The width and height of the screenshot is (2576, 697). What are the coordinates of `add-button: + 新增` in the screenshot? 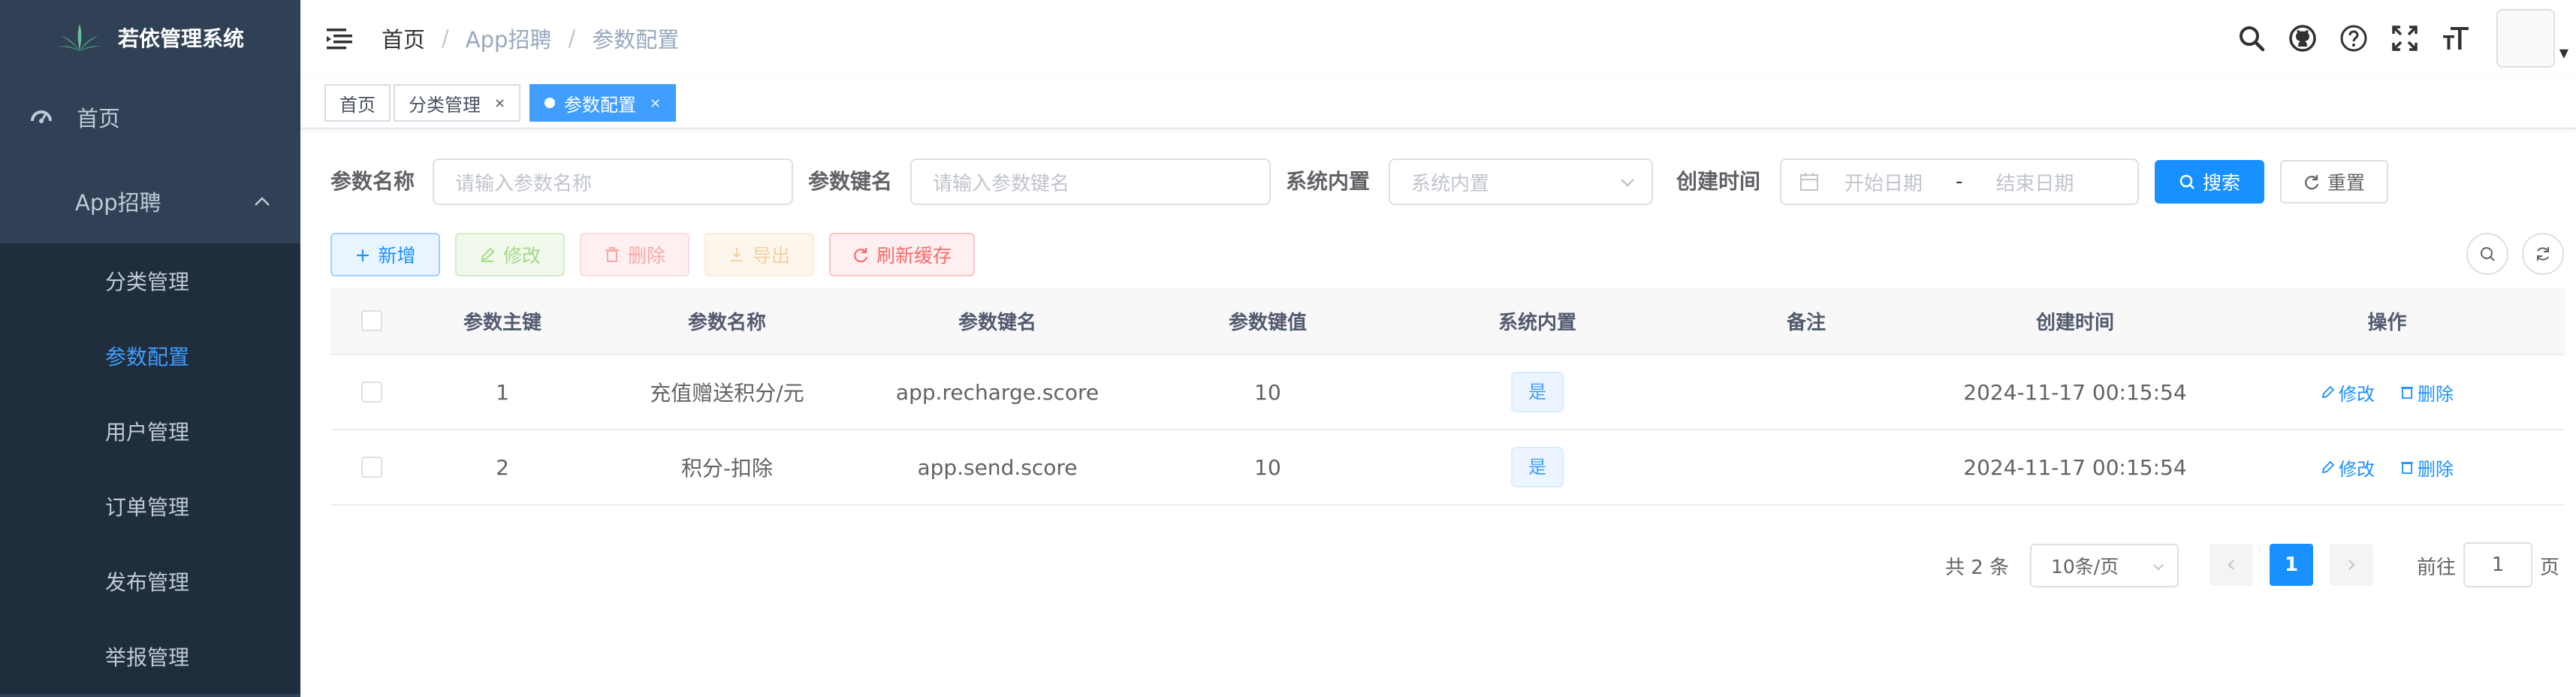 It's located at (385, 254).